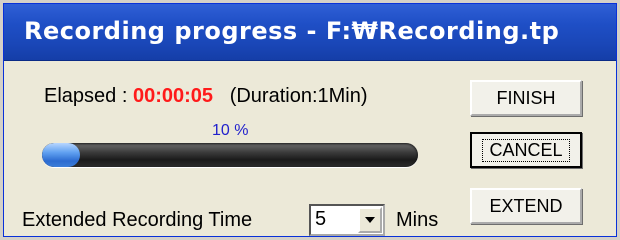  Describe the element at coordinates (526, 98) in the screenshot. I see `finish-button: FINISH` at that location.